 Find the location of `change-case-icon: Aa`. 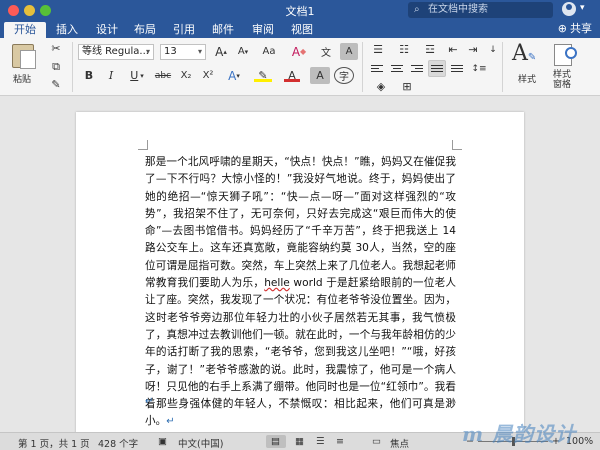

change-case-icon: Aa is located at coordinates (269, 51).